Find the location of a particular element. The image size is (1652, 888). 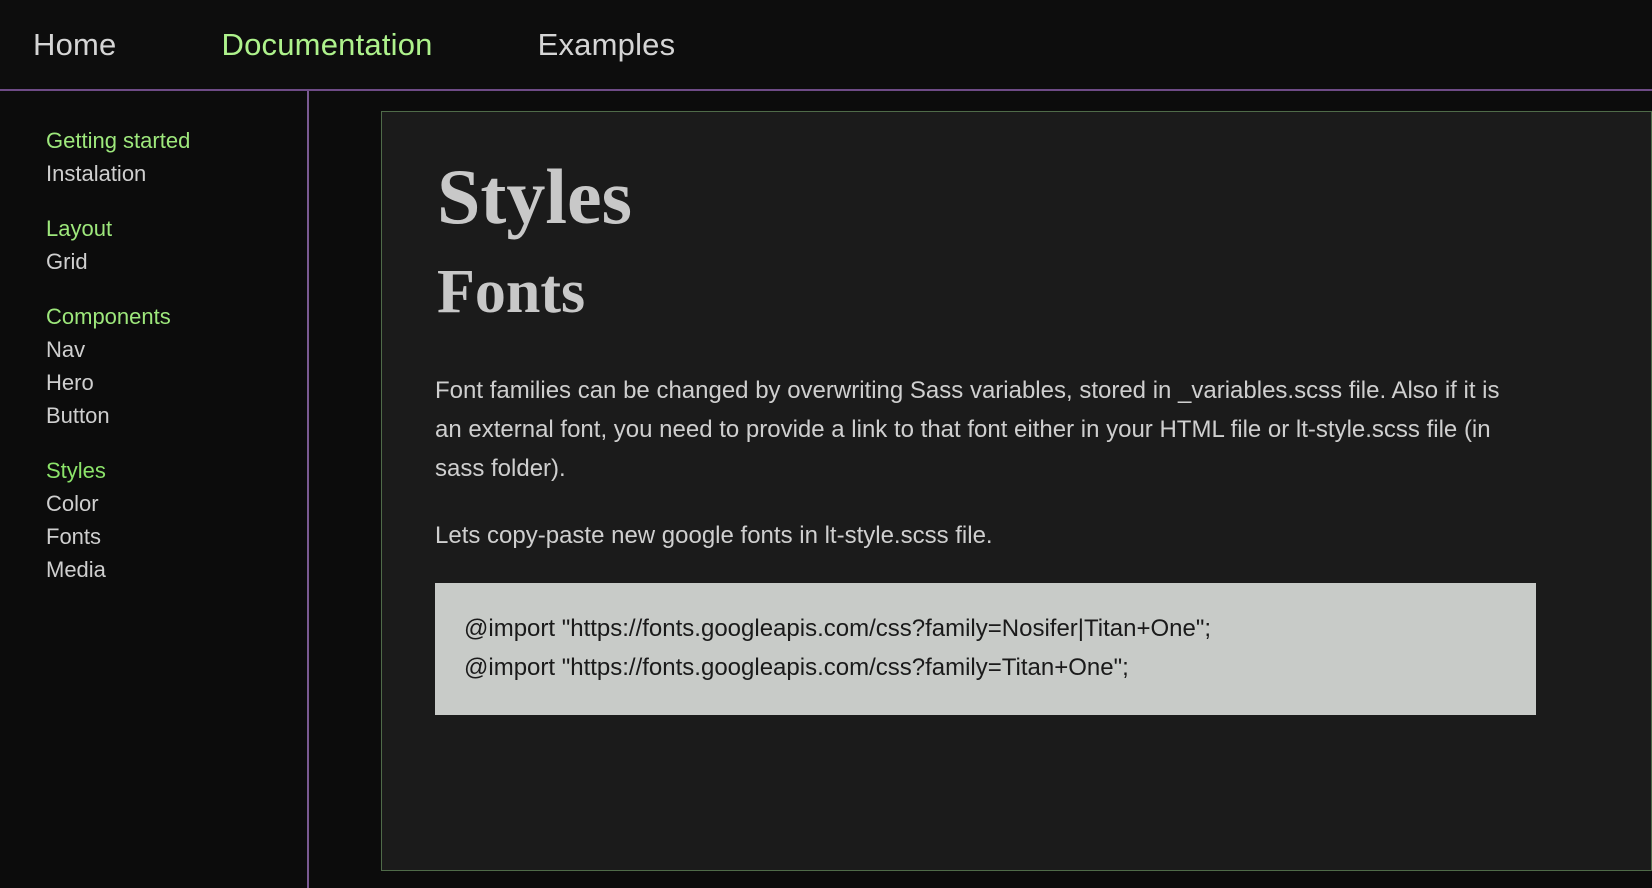

sidebar-item-color: Color is located at coordinates (176, 503).